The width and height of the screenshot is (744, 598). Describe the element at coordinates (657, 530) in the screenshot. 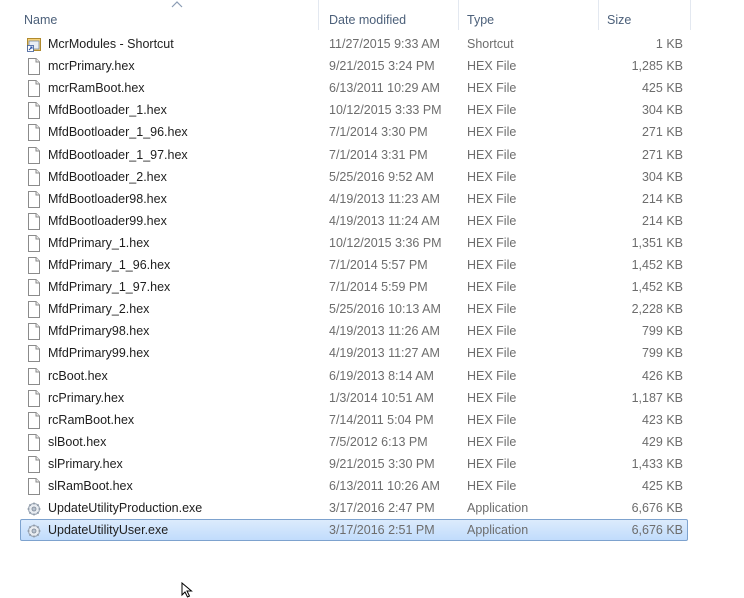

I see `file-size: 6,676 KB` at that location.